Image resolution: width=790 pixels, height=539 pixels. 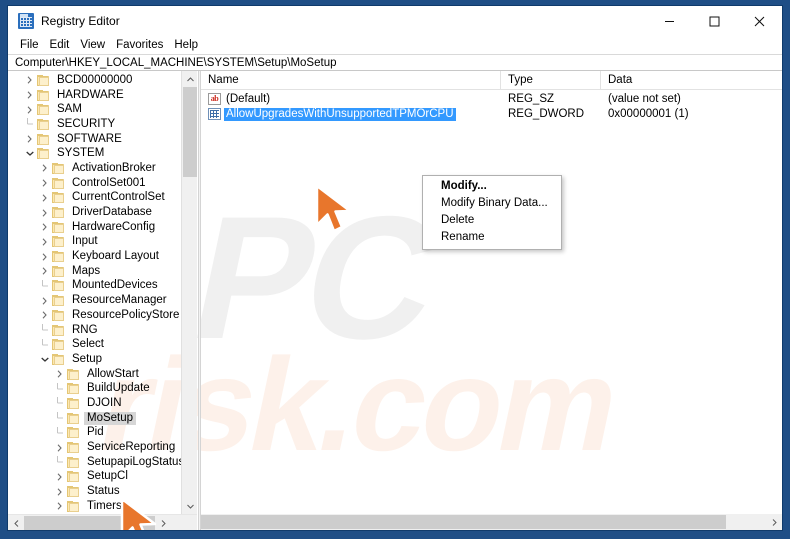 What do you see at coordinates (94, 462) in the screenshot?
I see `tree-item-setupapilogstatus: SetupapiLogStatus` at bounding box center [94, 462].